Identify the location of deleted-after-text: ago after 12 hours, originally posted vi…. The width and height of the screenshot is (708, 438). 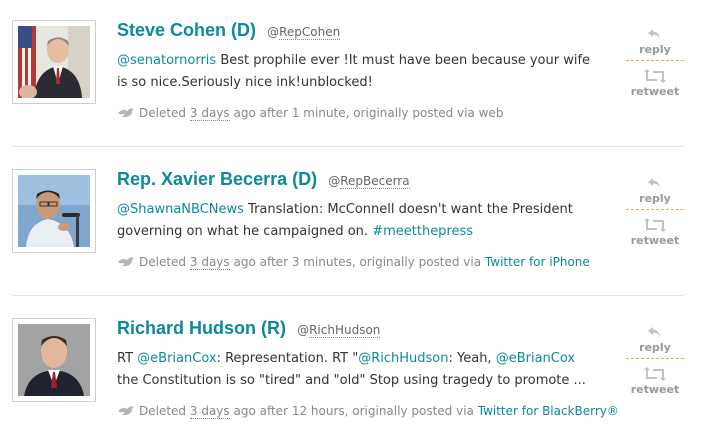
(353, 411).